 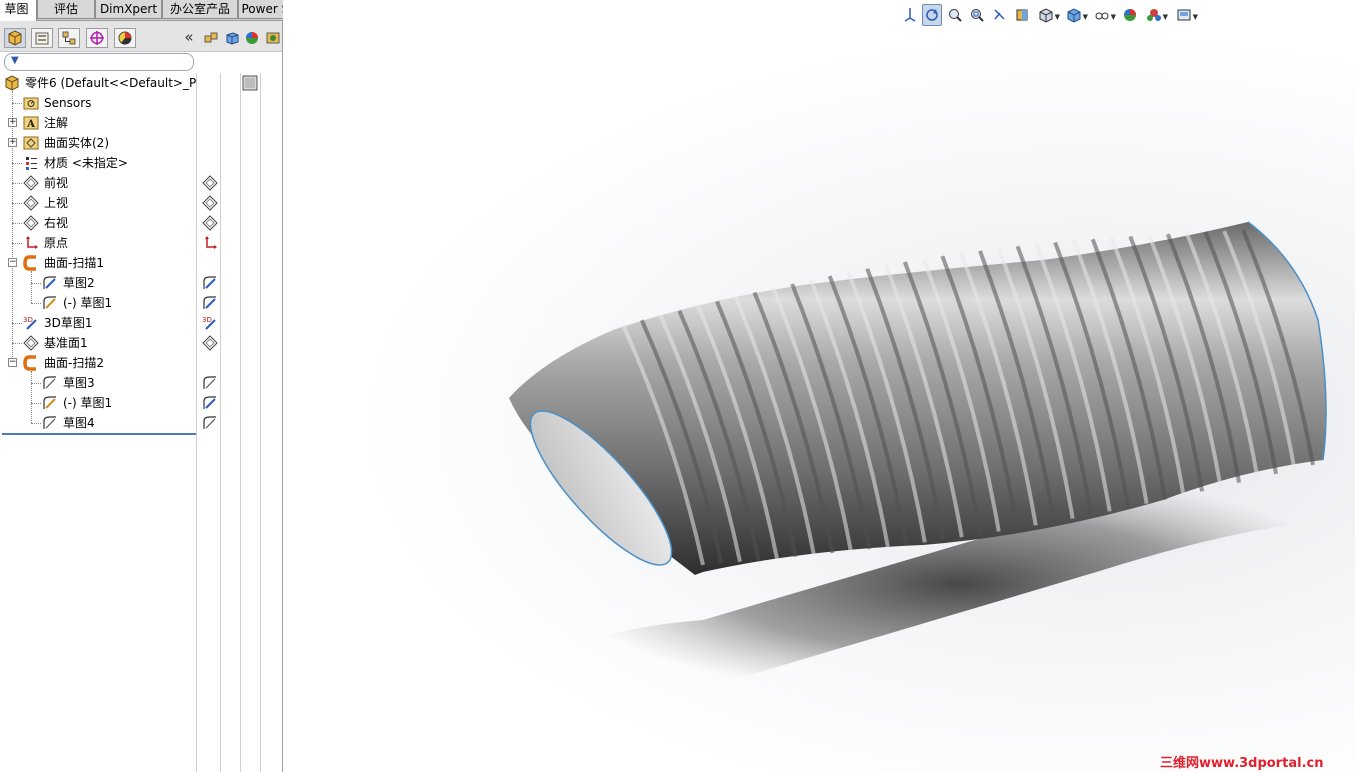 I want to click on tree-item-right-plane: 右视, so click(x=141, y=223).